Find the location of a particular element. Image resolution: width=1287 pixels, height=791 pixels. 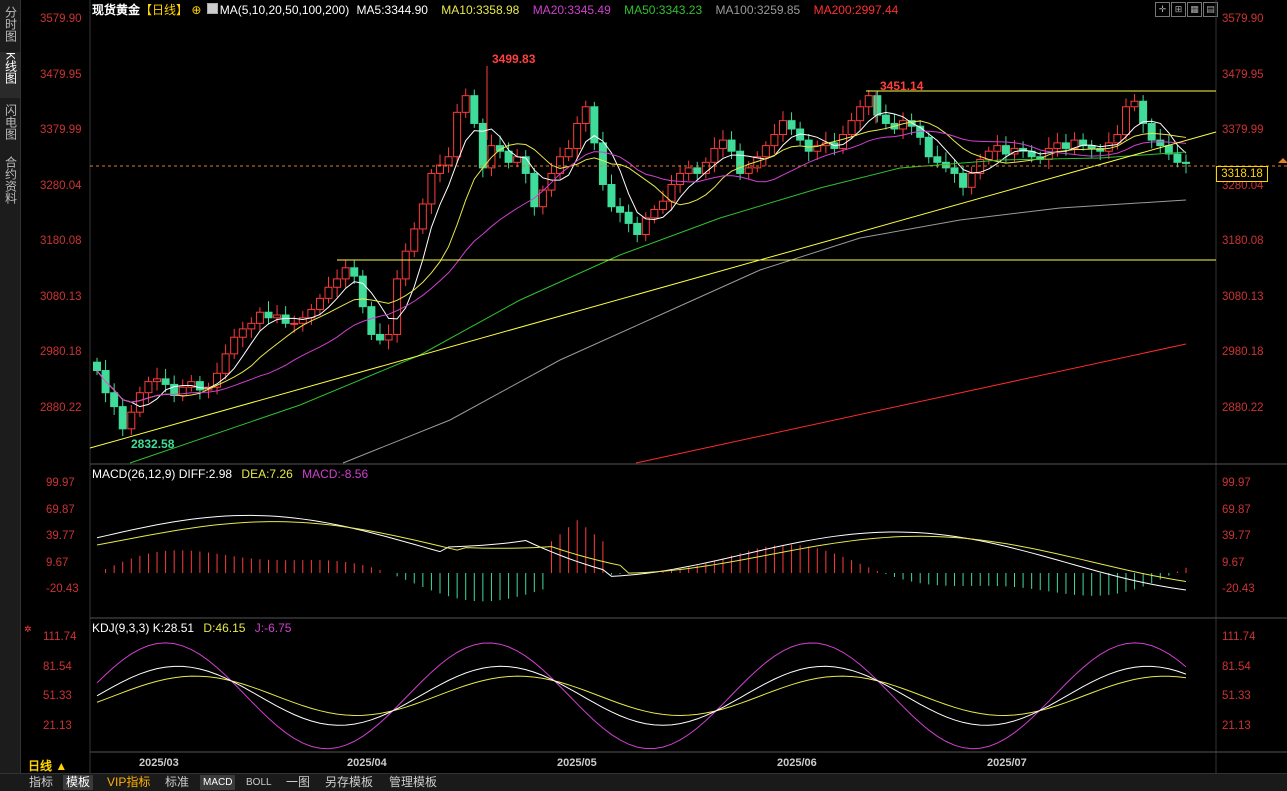

macd-value: MACD:-8.56 is located at coordinates (335, 474).